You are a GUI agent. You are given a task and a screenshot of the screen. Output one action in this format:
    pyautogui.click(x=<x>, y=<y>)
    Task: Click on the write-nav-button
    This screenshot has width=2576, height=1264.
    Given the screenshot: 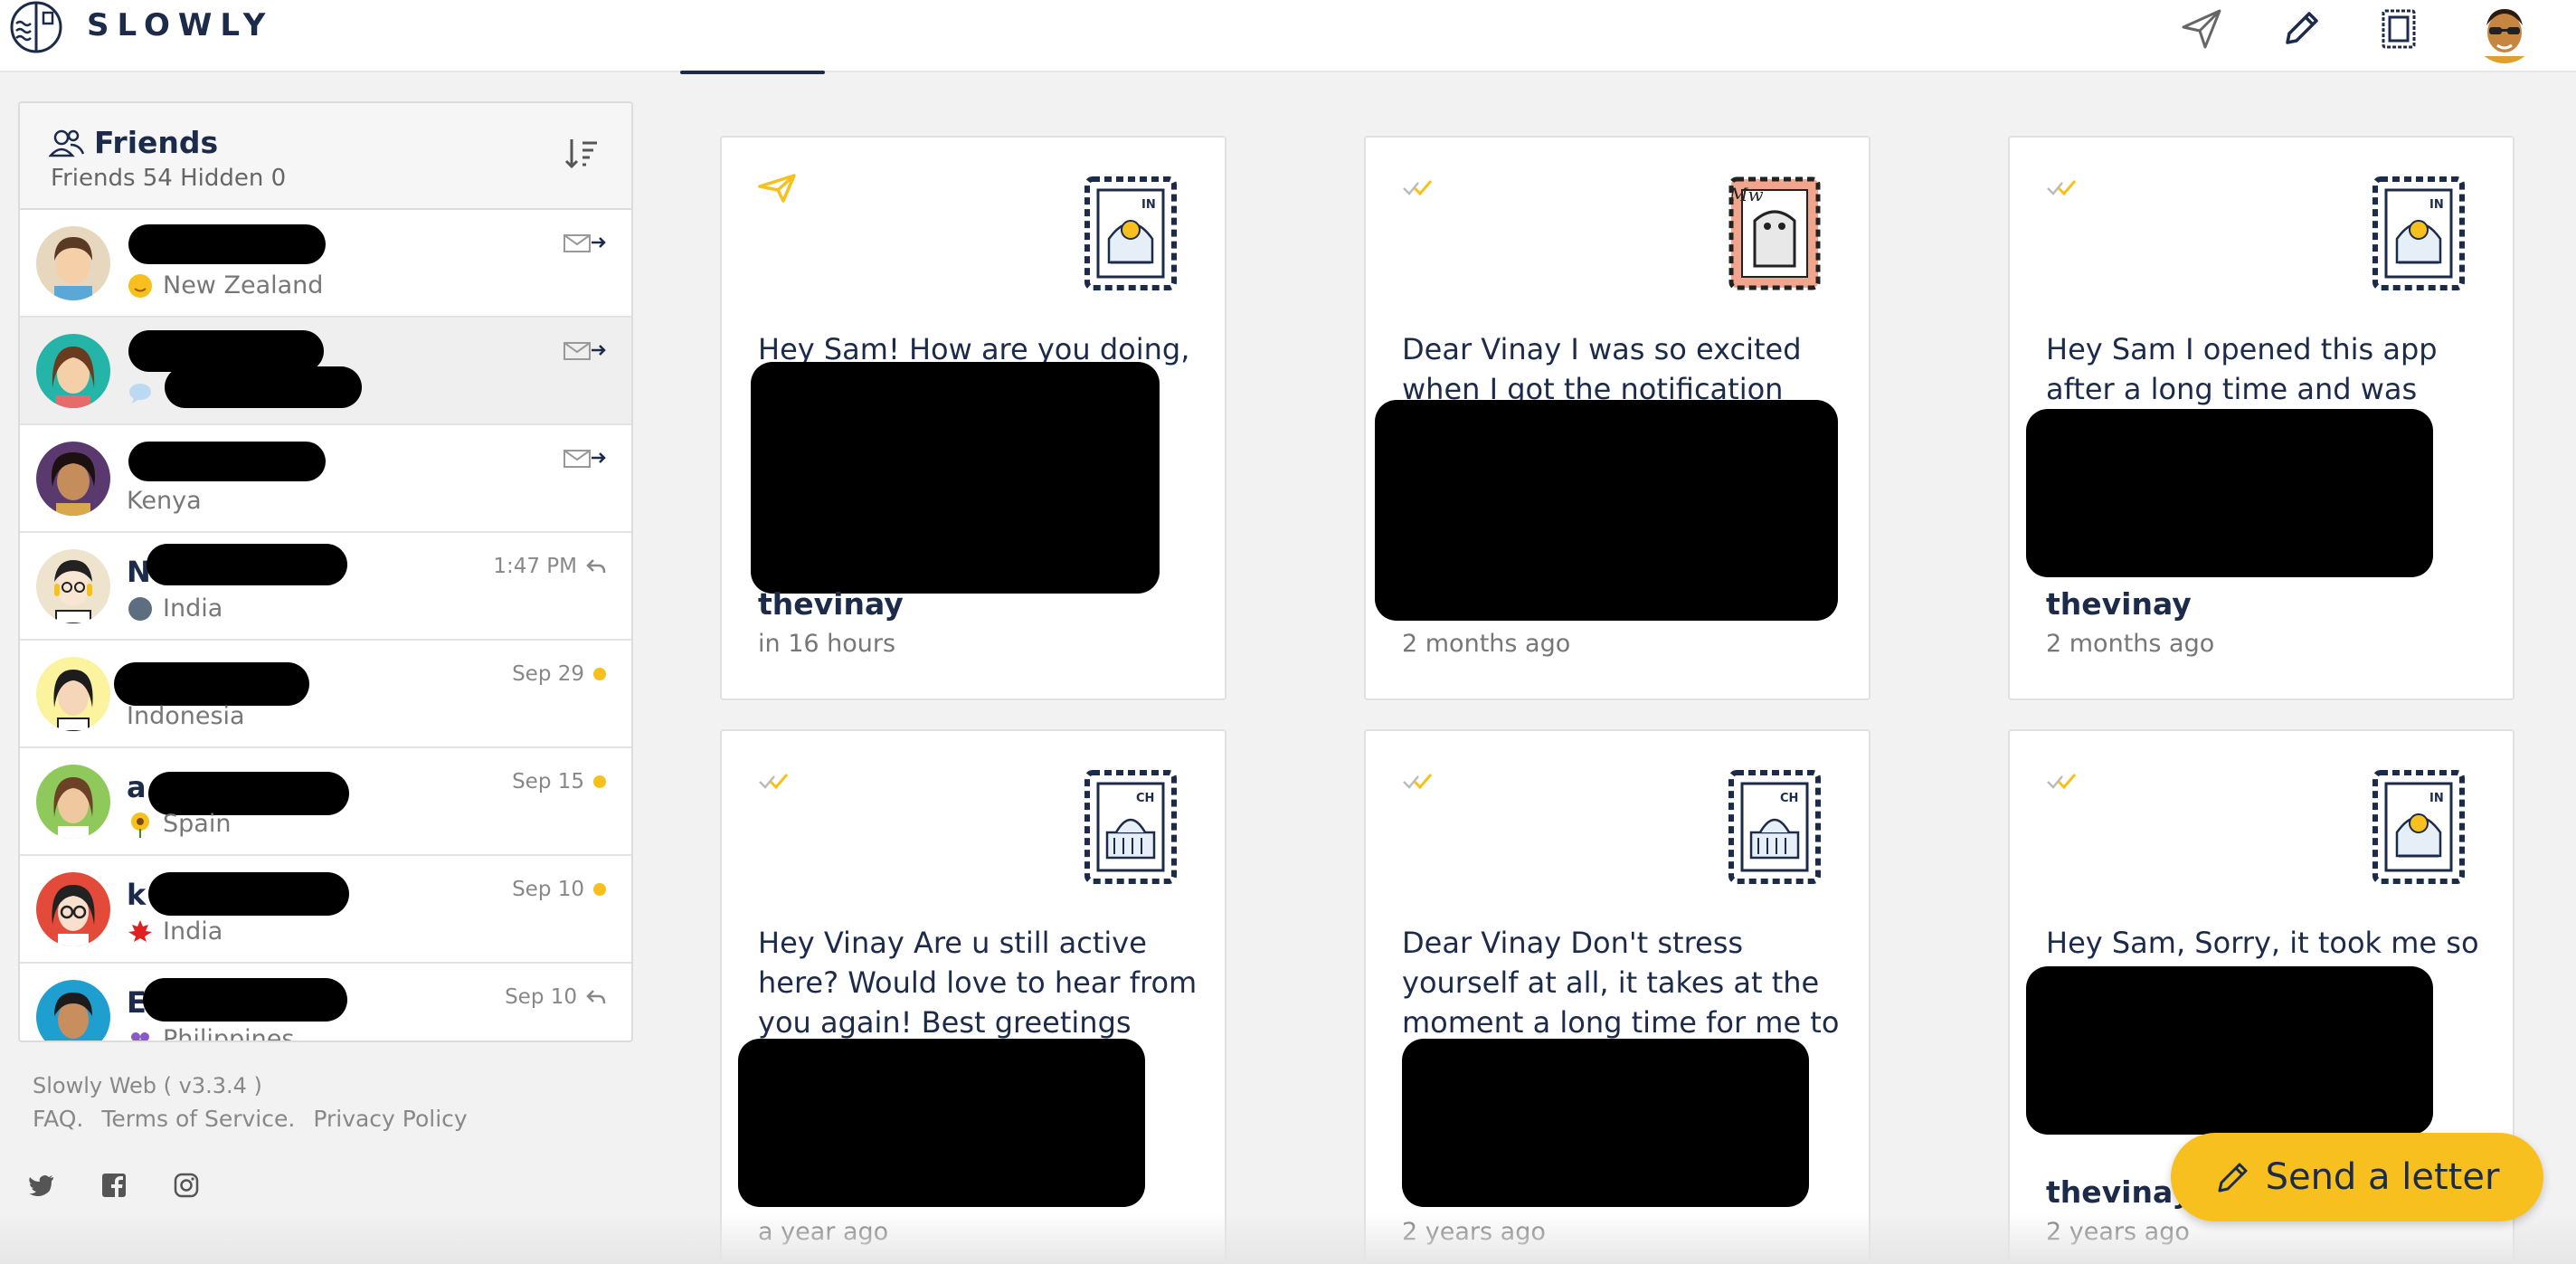 What is the action you would take?
    pyautogui.click(x=2301, y=29)
    